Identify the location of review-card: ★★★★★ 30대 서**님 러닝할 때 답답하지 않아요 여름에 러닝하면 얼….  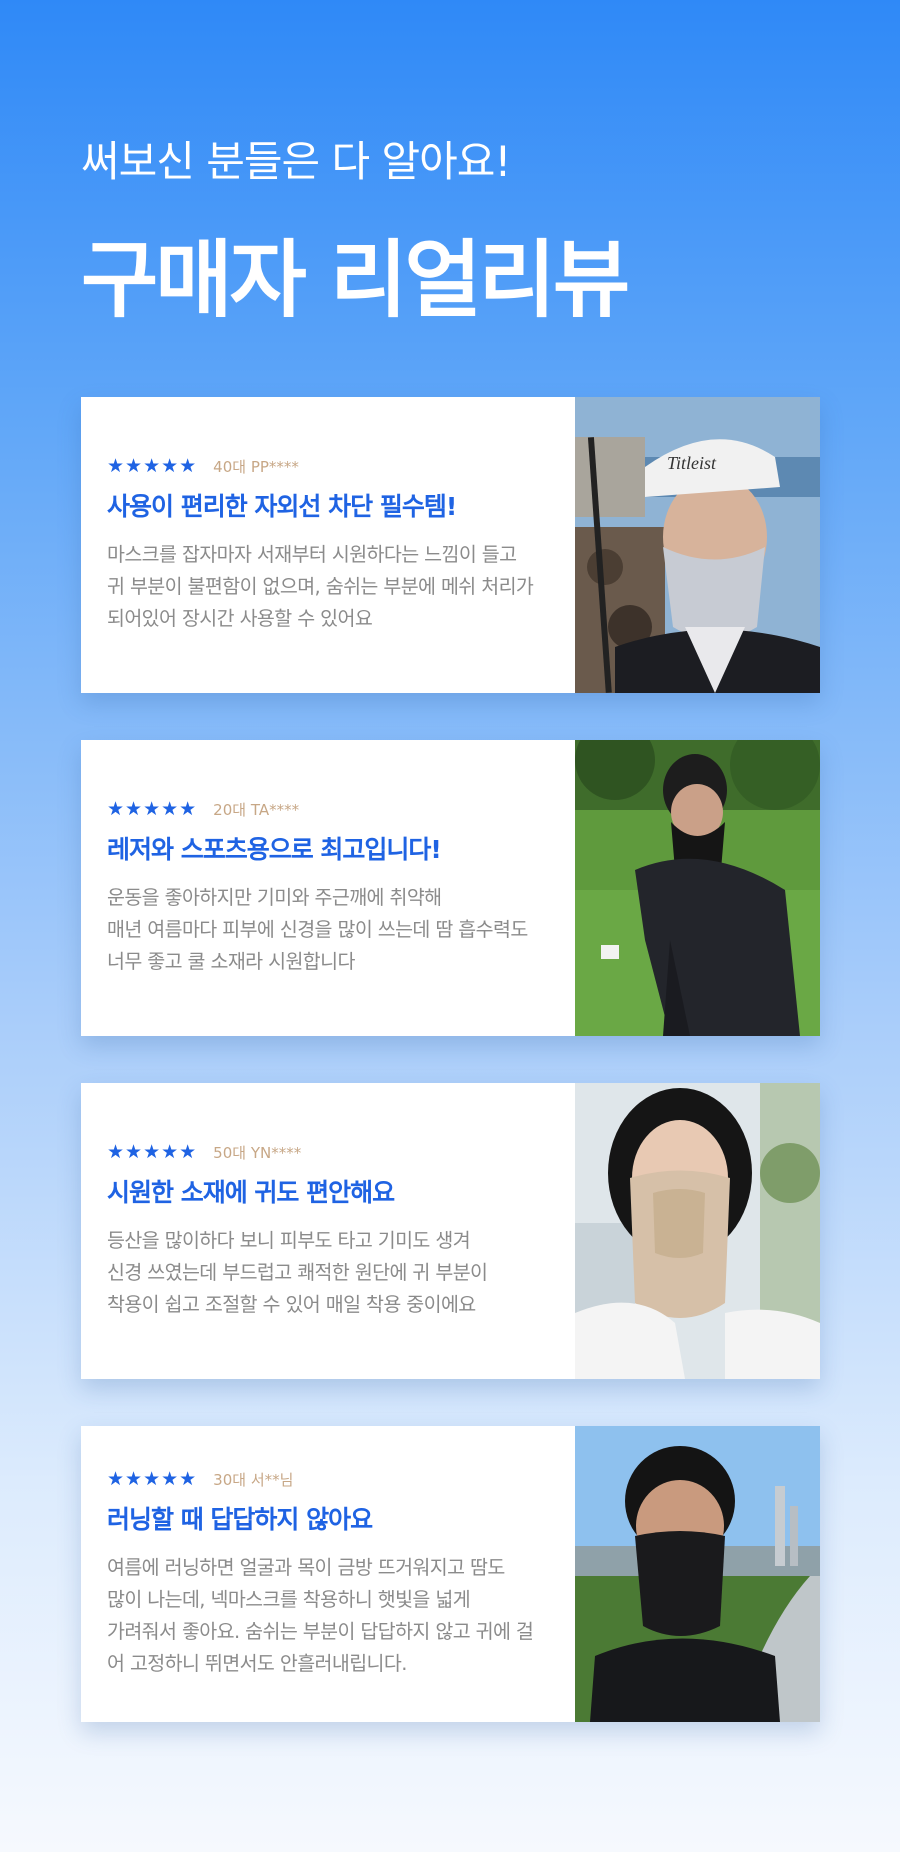
(450, 1574).